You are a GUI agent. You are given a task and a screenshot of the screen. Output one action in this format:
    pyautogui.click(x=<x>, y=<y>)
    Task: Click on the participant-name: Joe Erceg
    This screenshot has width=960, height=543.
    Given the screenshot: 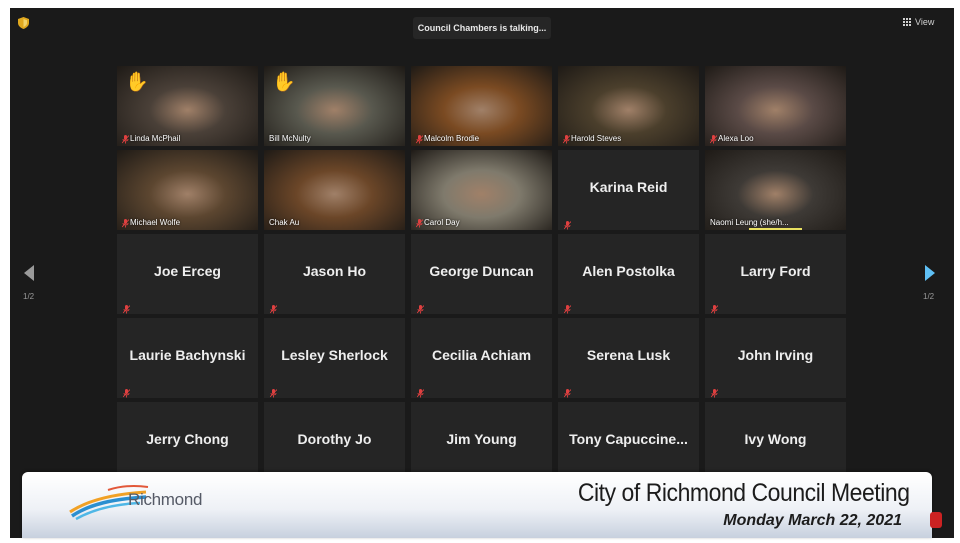 What is the action you would take?
    pyautogui.click(x=187, y=271)
    